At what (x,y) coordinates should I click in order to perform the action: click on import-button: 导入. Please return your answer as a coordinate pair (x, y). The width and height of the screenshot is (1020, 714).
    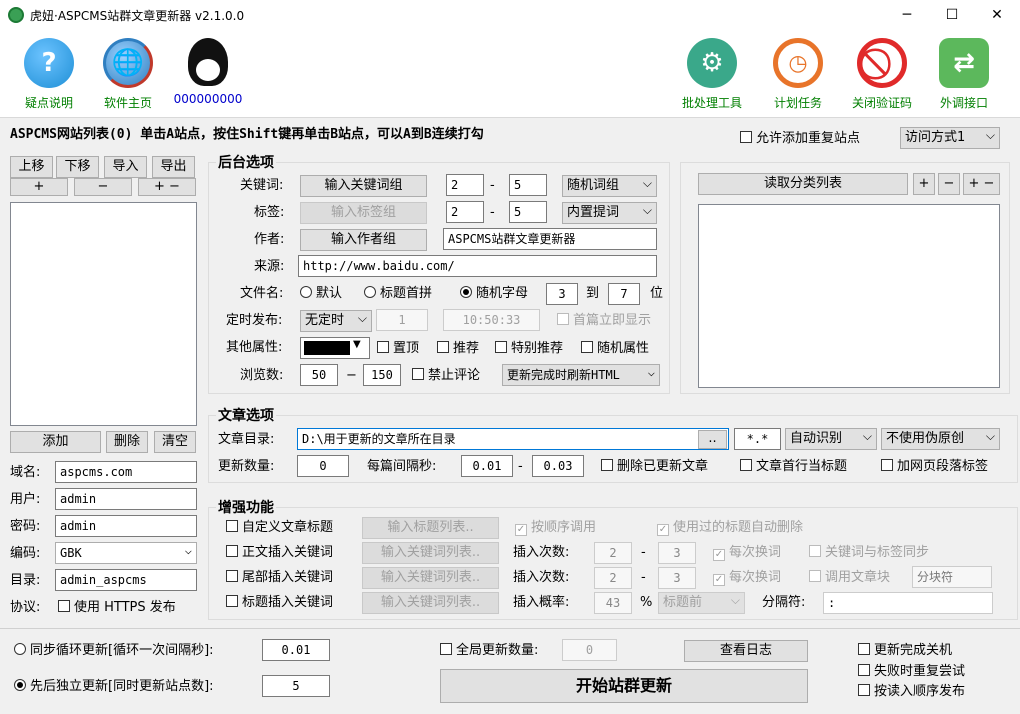
    Looking at the image, I should click on (125, 167).